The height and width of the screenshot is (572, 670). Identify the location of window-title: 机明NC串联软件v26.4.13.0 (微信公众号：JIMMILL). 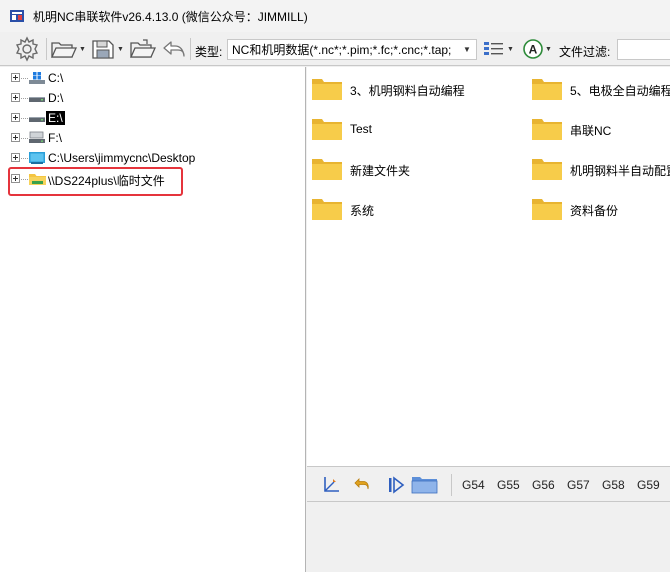
(170, 16).